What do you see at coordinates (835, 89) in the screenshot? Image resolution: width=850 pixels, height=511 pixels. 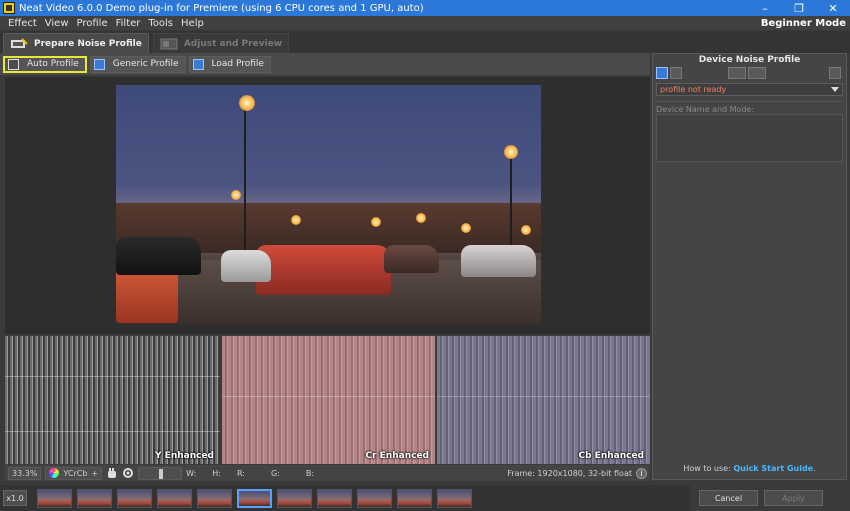 I see `chevron-down-icon` at bounding box center [835, 89].